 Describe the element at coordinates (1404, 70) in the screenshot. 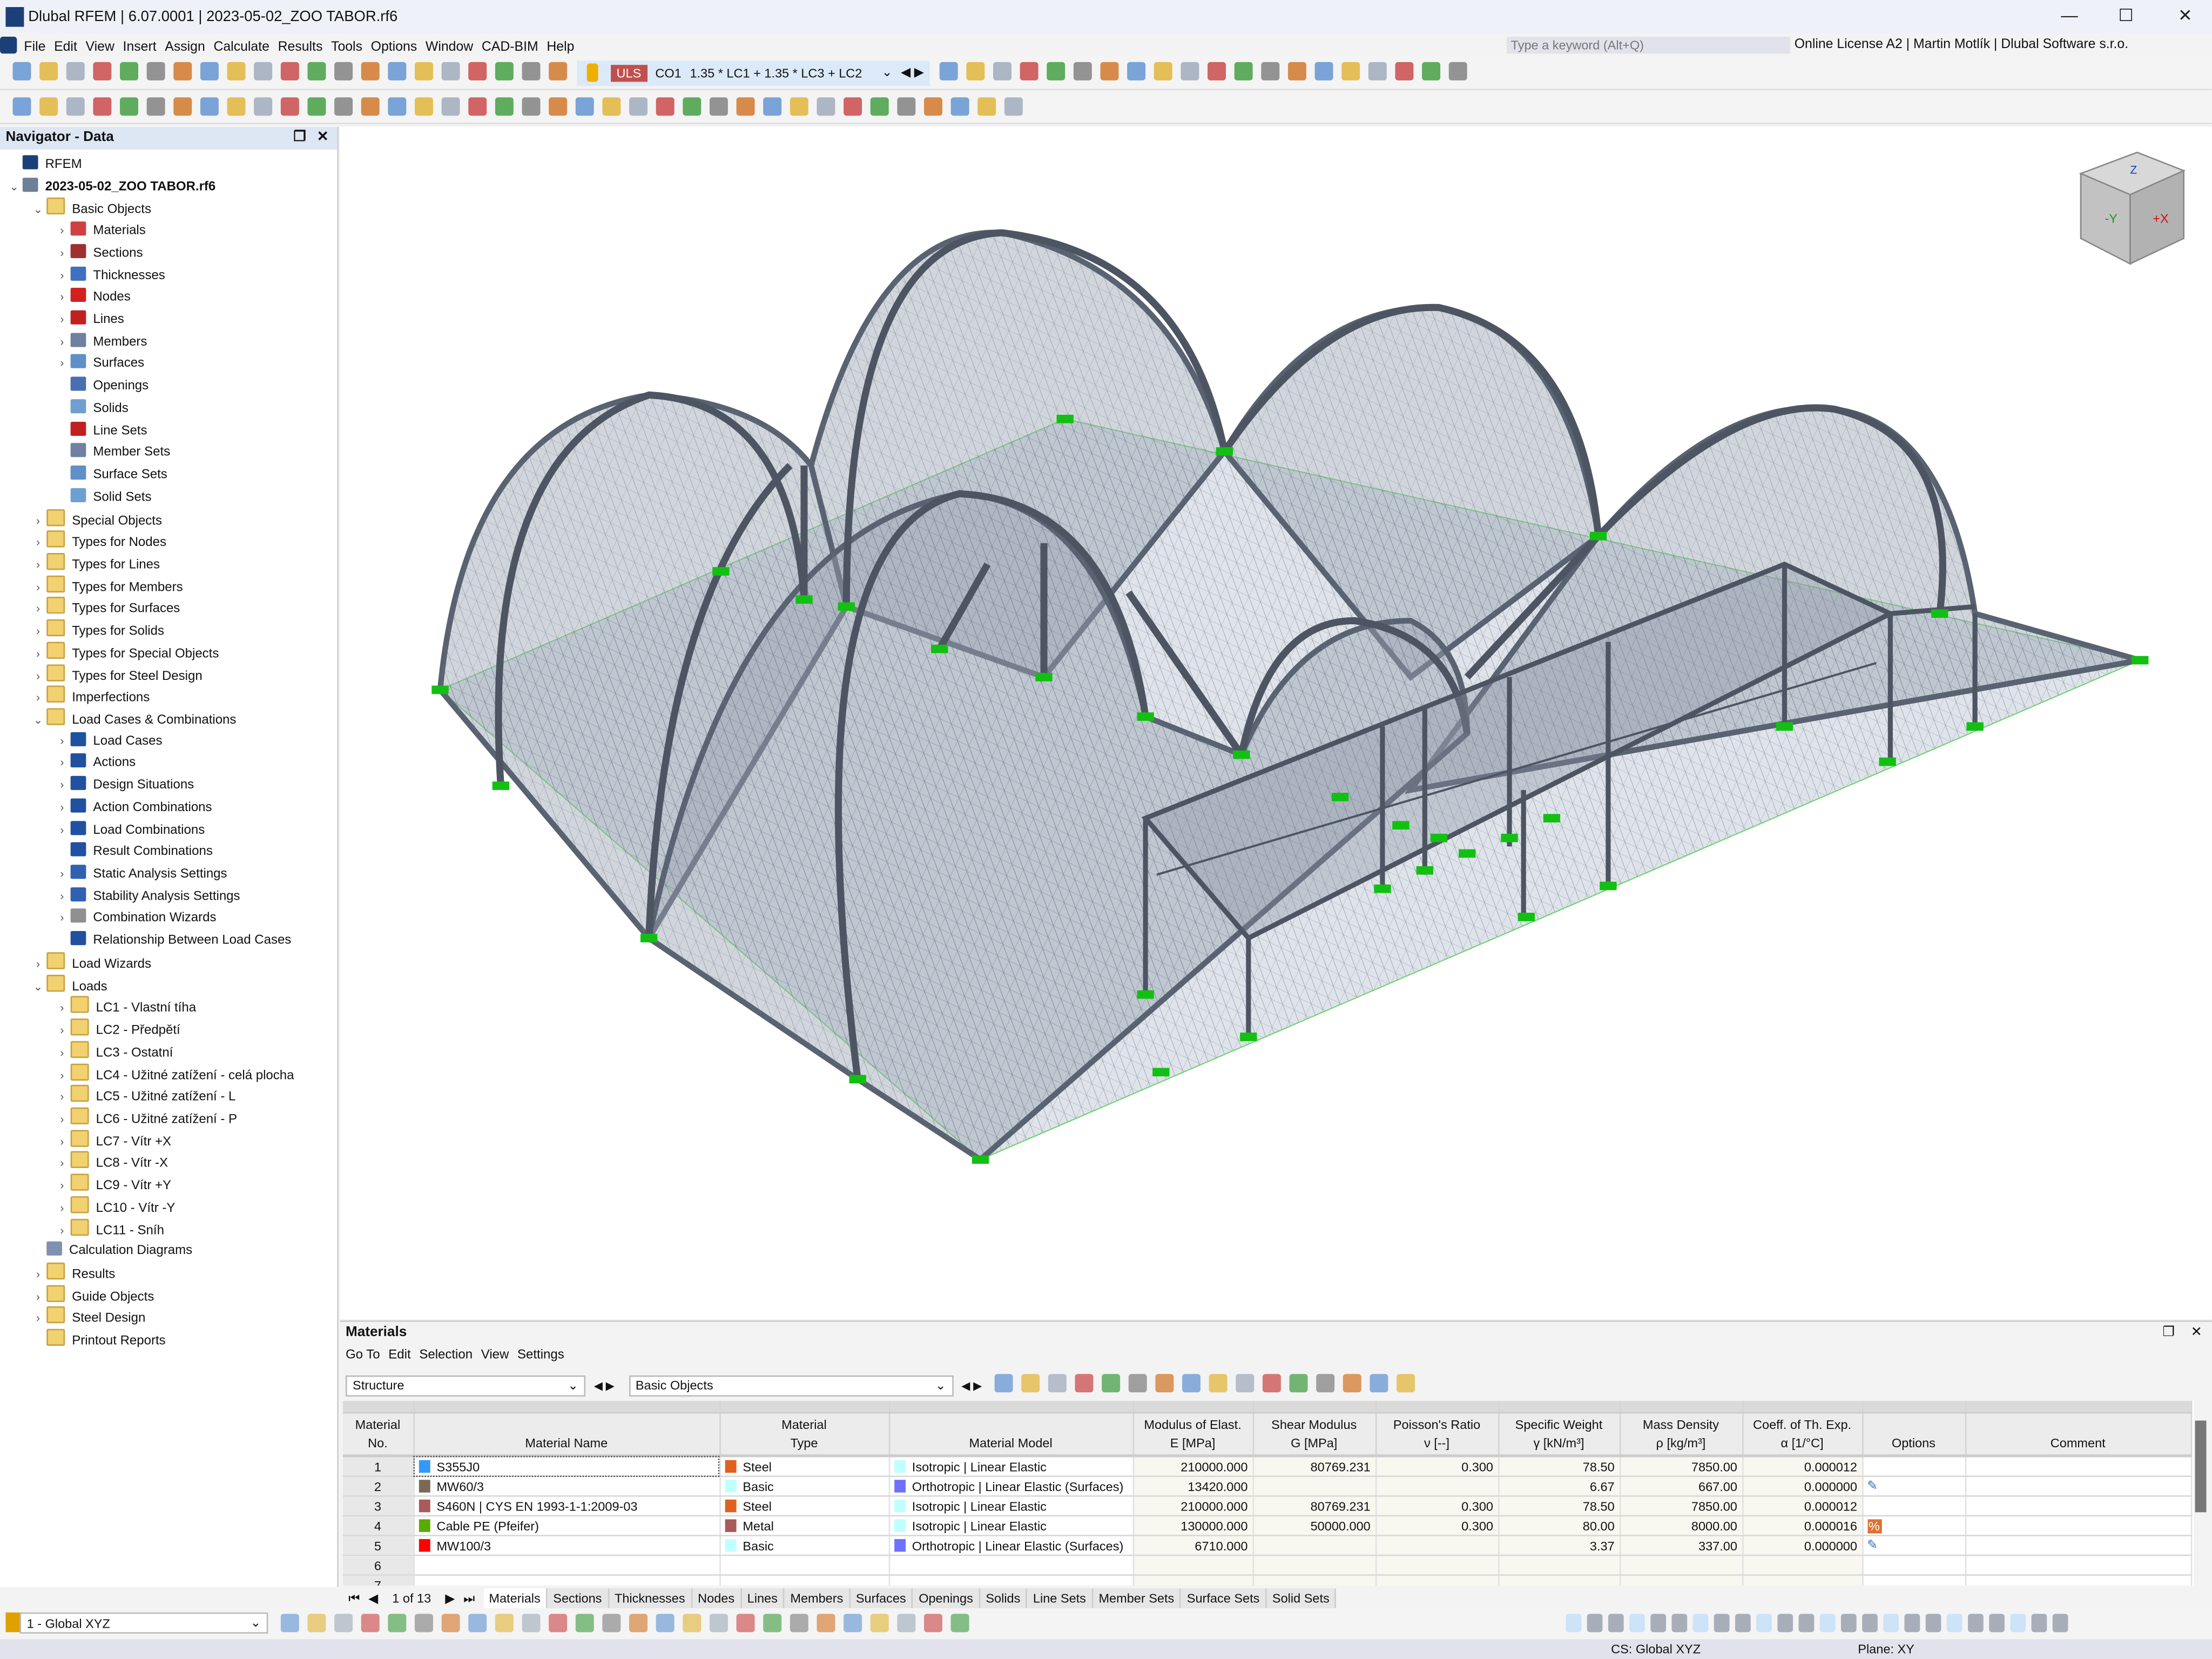

I see `member-view-icon` at that location.